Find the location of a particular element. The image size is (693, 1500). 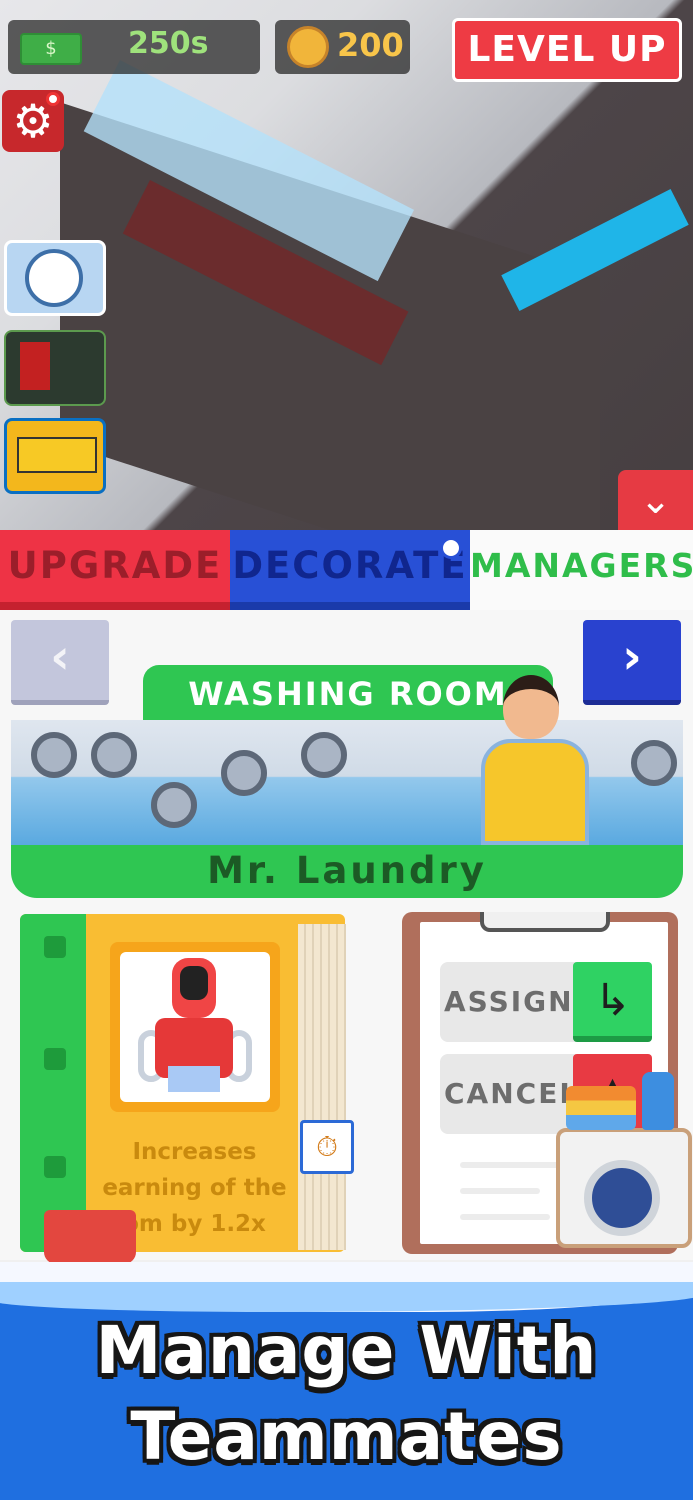

washing-machine-timer-icon is located at coordinates (54, 278).